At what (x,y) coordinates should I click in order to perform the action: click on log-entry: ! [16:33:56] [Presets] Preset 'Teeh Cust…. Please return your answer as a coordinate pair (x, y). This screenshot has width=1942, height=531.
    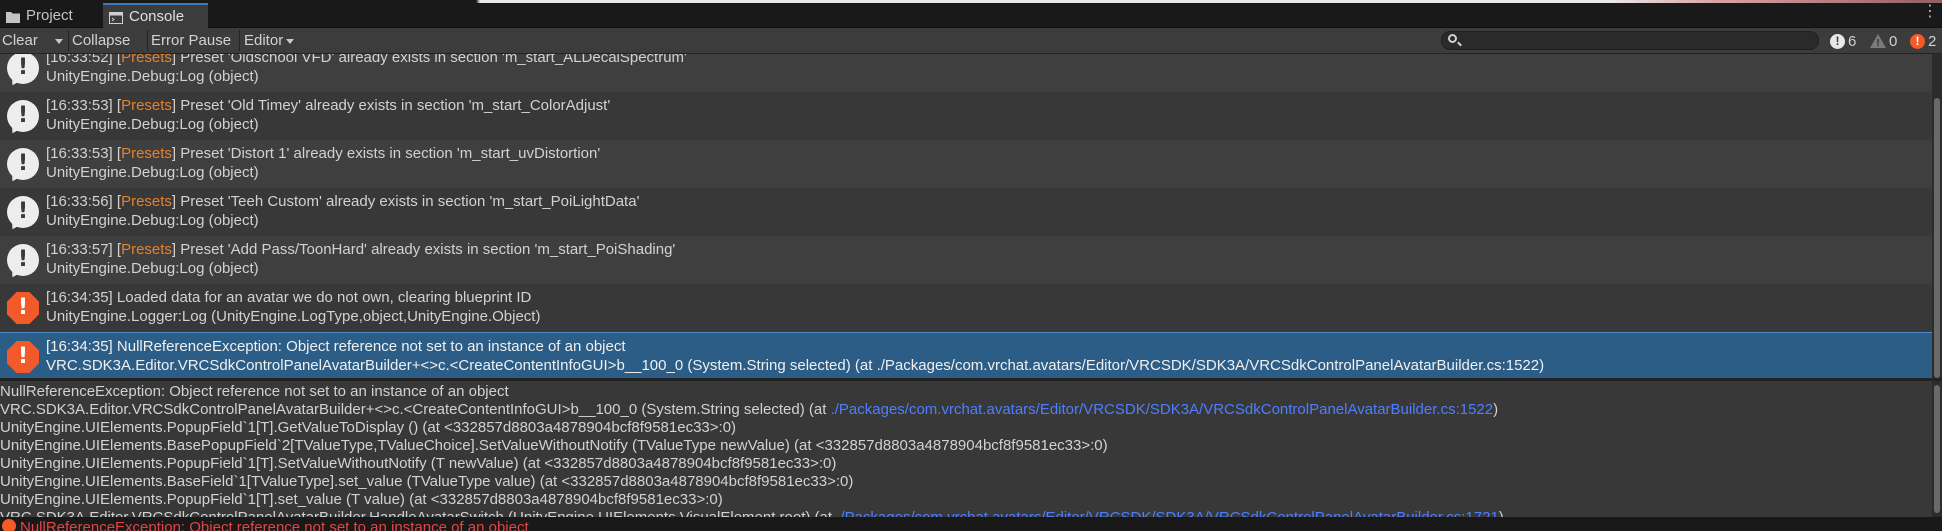
    Looking at the image, I should click on (966, 212).